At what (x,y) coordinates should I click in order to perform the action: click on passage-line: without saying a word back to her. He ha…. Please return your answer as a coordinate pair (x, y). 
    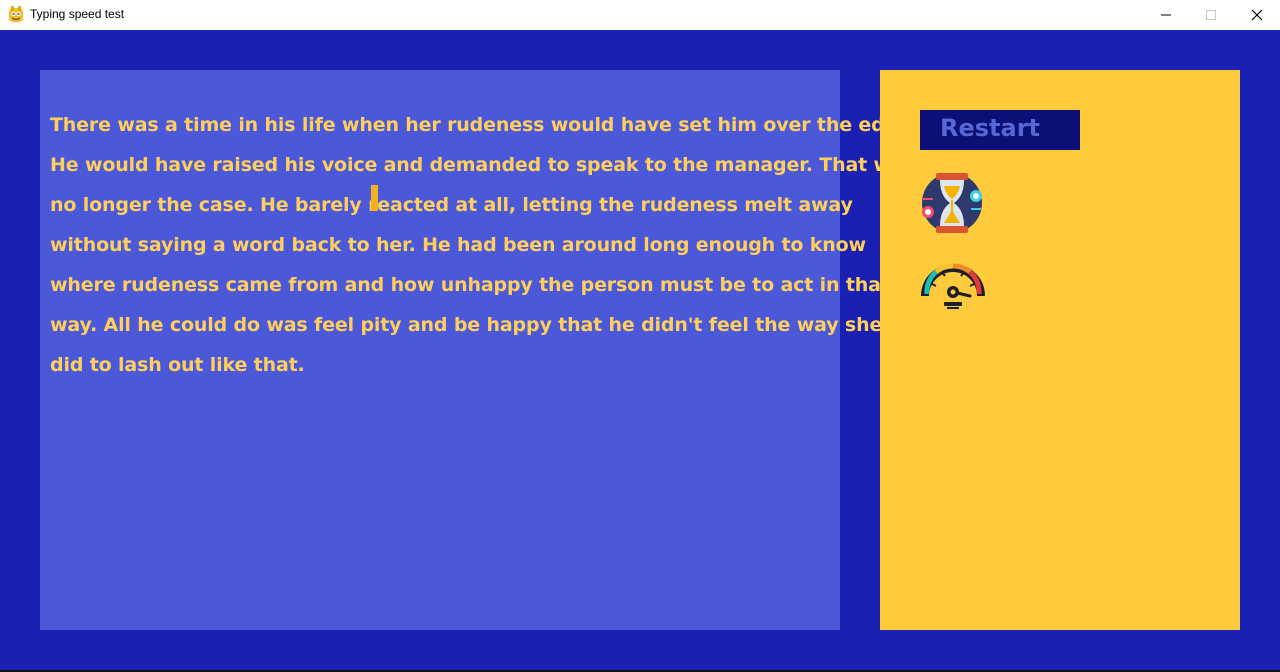
    Looking at the image, I should click on (458, 245).